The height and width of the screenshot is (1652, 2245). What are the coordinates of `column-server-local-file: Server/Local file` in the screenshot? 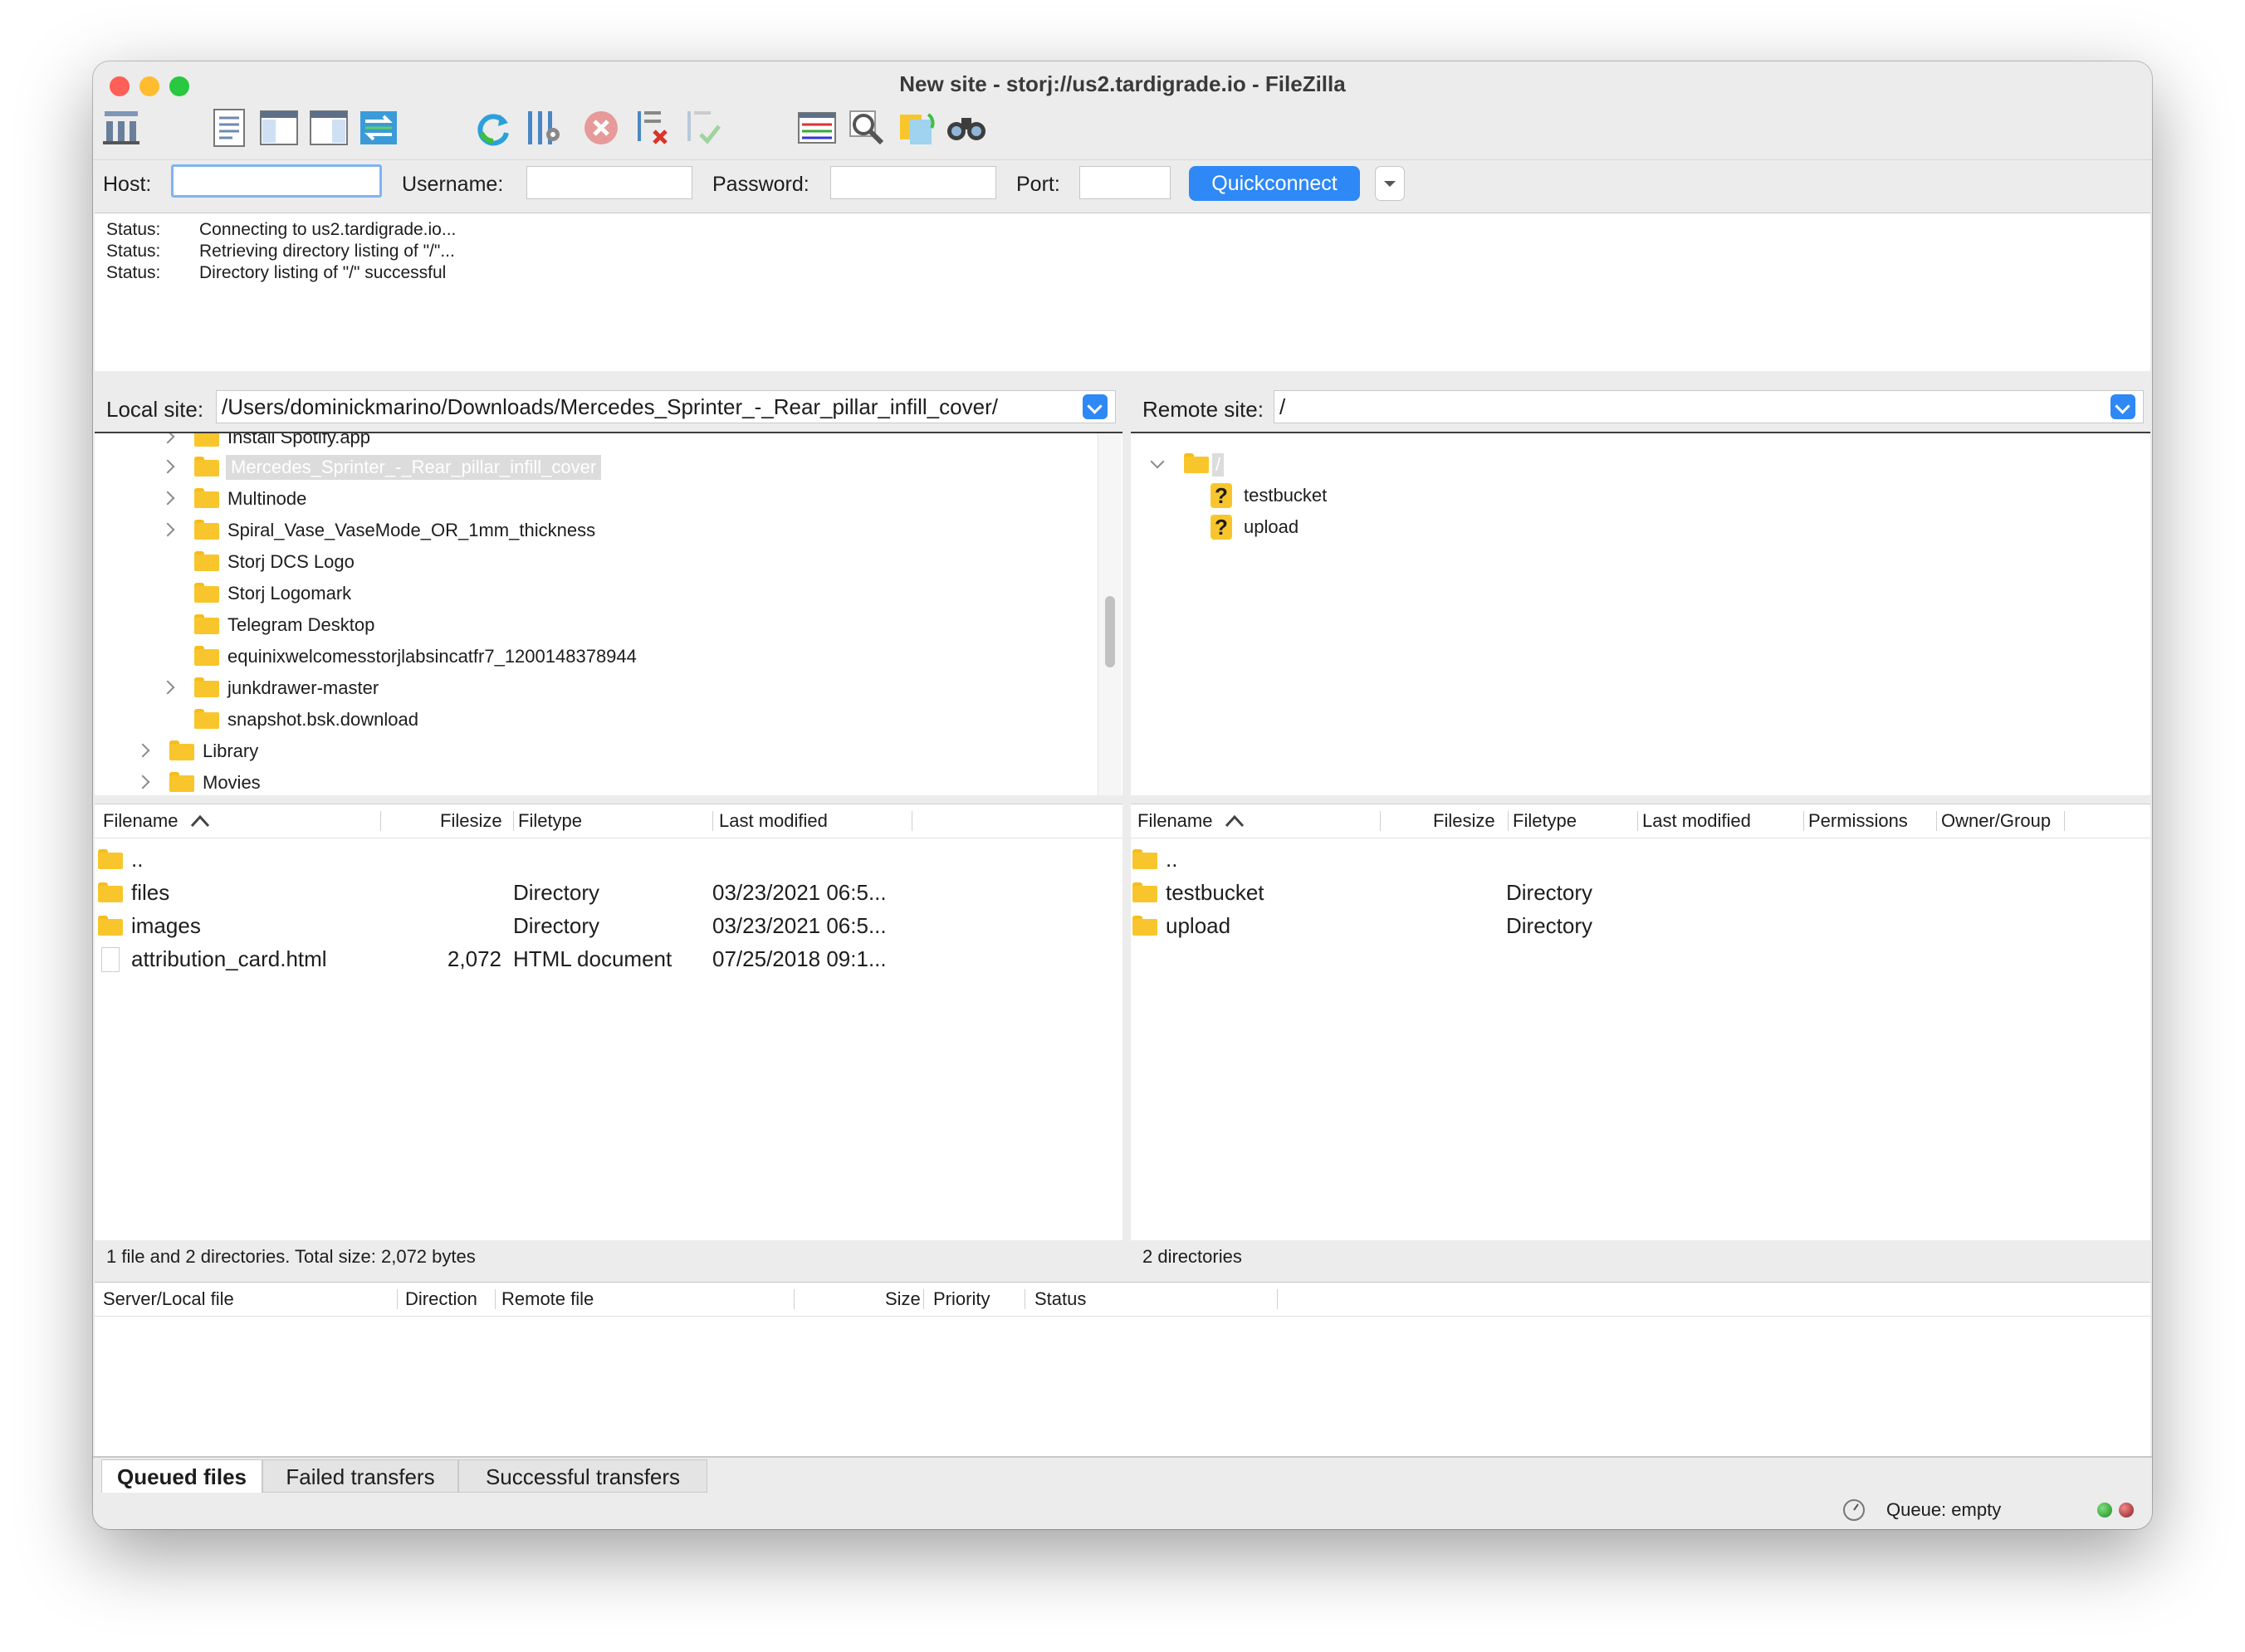 It's located at (168, 1299).